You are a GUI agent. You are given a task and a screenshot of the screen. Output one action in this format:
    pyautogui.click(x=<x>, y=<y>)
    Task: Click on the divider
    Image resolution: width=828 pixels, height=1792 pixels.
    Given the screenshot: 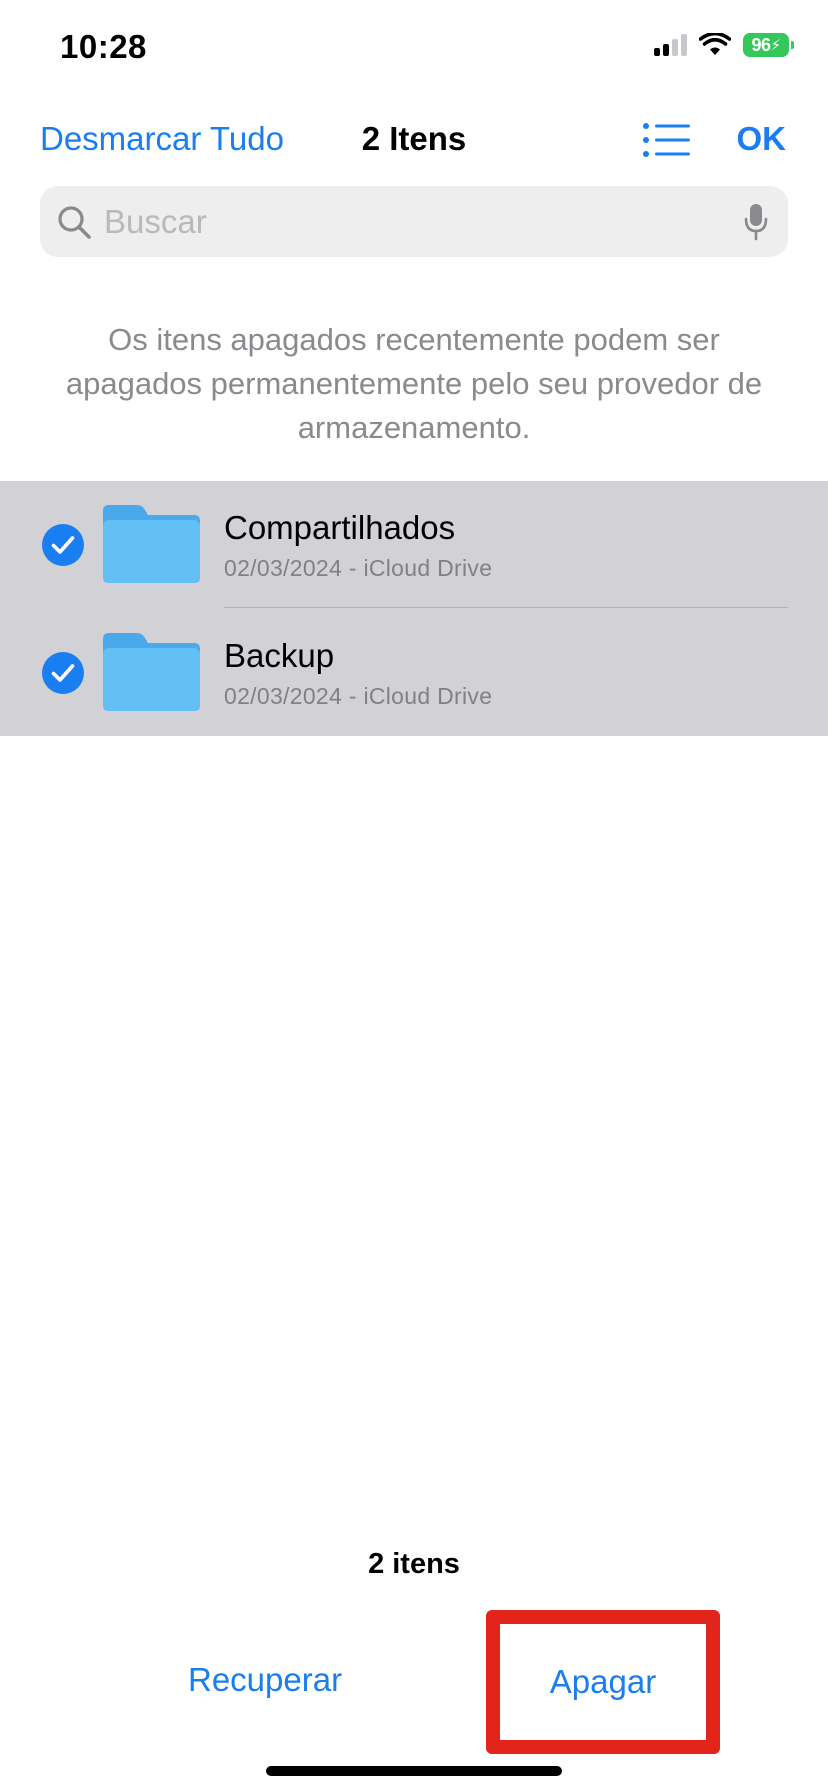 What is the action you would take?
    pyautogui.click(x=506, y=607)
    